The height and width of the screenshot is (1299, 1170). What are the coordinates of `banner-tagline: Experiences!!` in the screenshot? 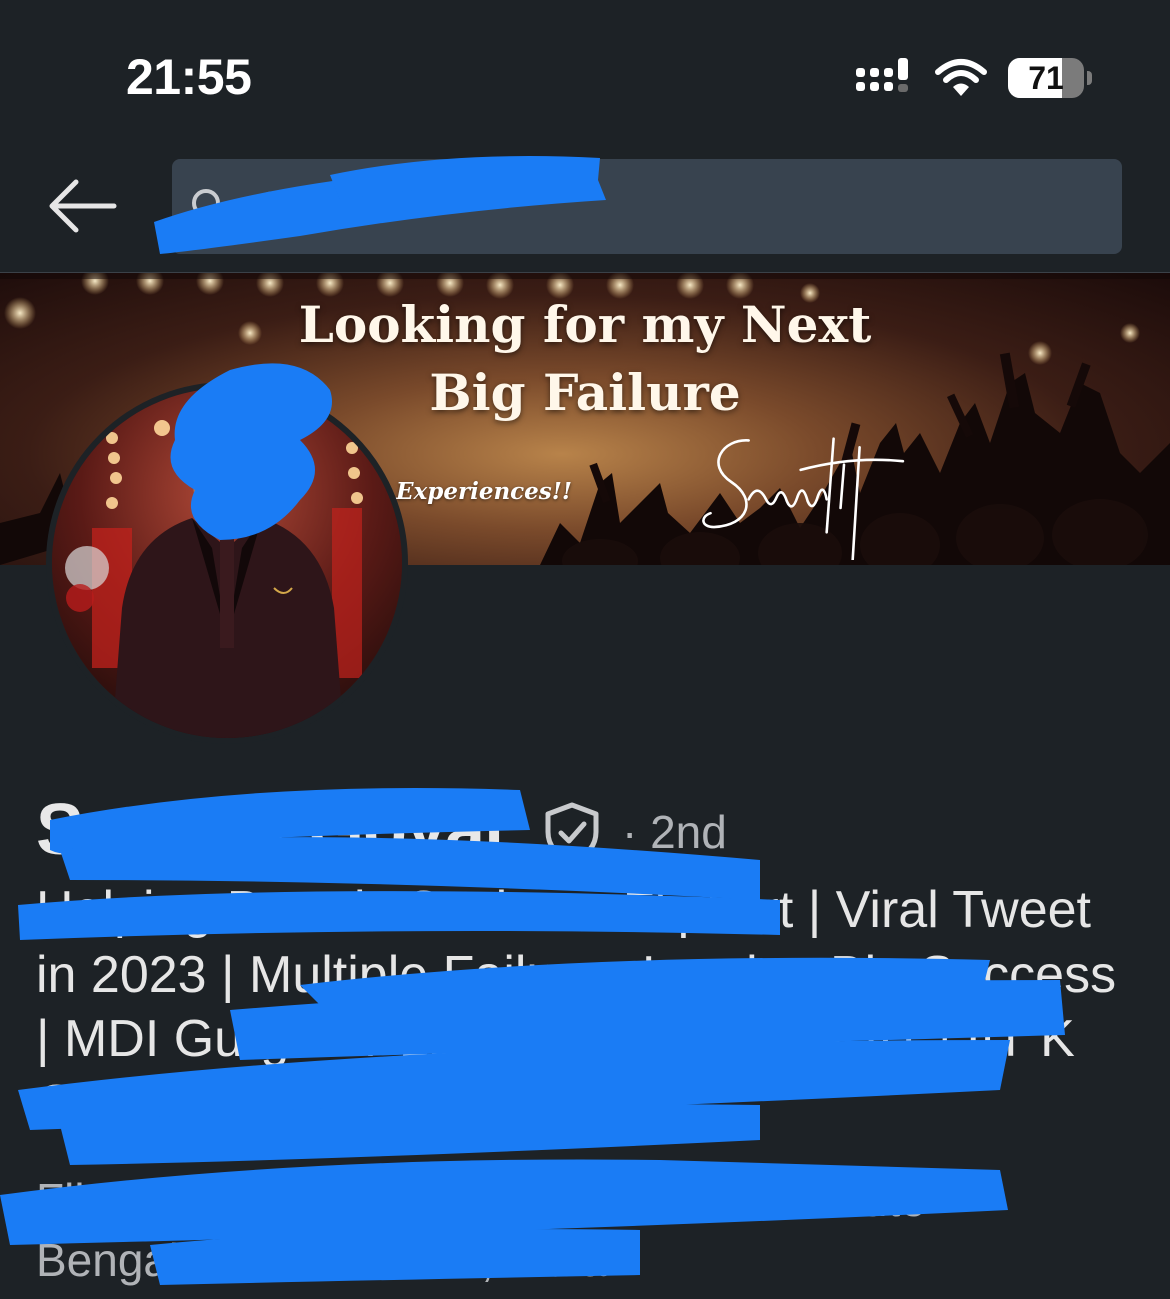 It's located at (484, 491).